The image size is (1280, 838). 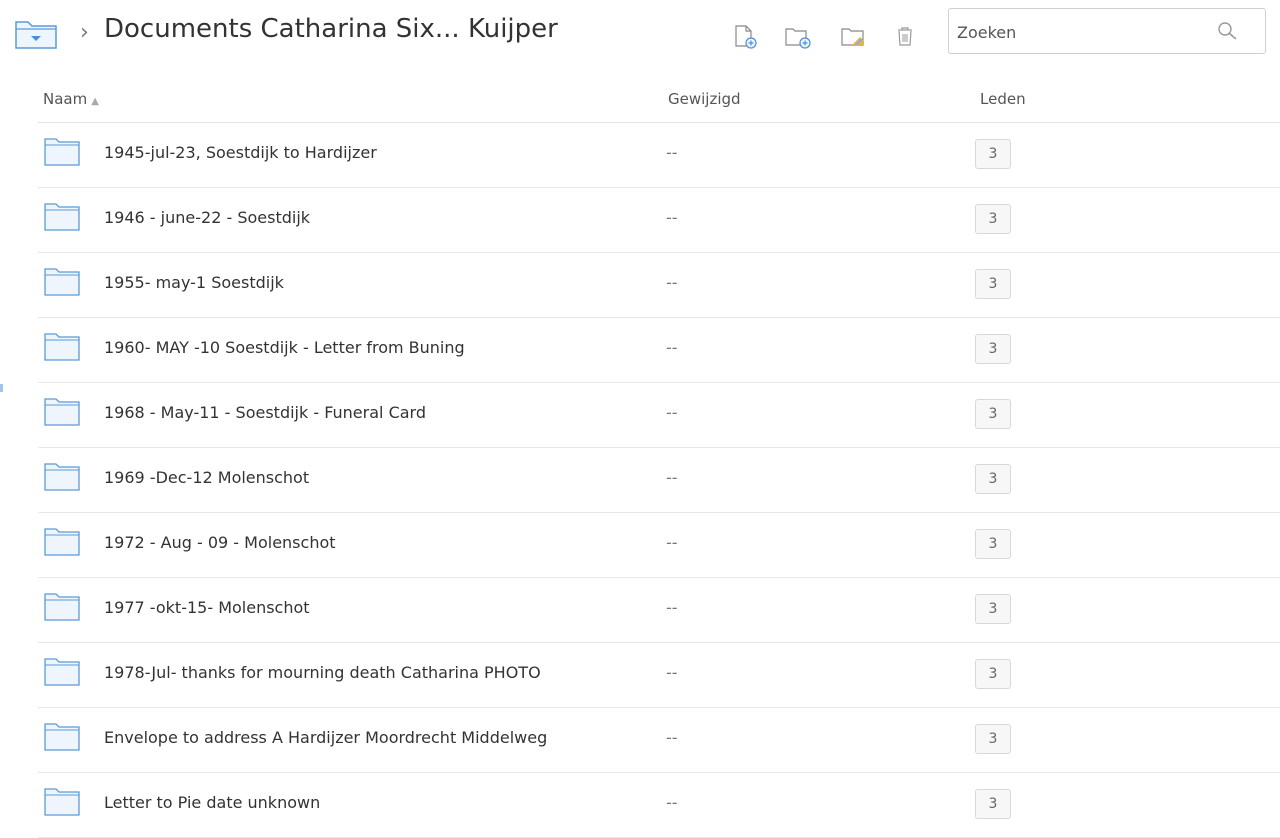 I want to click on edge-indicator, so click(x=1, y=388).